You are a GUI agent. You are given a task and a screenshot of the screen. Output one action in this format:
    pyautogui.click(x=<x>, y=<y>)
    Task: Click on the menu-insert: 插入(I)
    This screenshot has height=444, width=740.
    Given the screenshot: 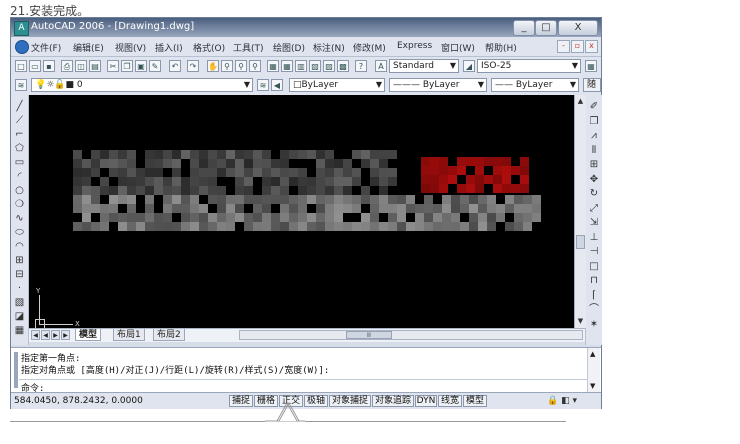 What is the action you would take?
    pyautogui.click(x=169, y=47)
    